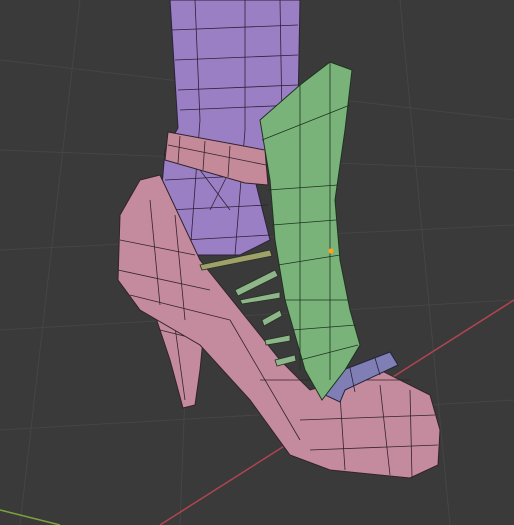 The height and width of the screenshot is (525, 514). What do you see at coordinates (331, 251) in the screenshot?
I see `origin-point` at bounding box center [331, 251].